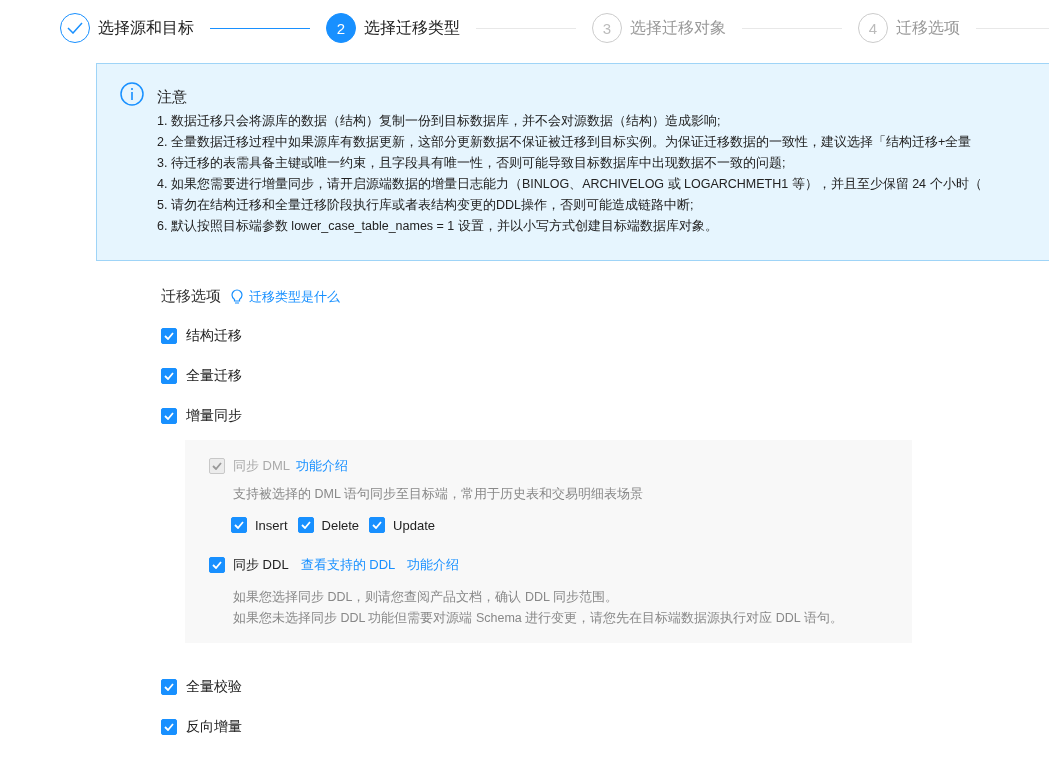  Describe the element at coordinates (472, 163) in the screenshot. I see `notice-text: 3. 待迁移的表需具备主键或唯一约束，且字段具有唯一性，否则可能导致目标数据库中出现数据不一致的问题;` at that location.